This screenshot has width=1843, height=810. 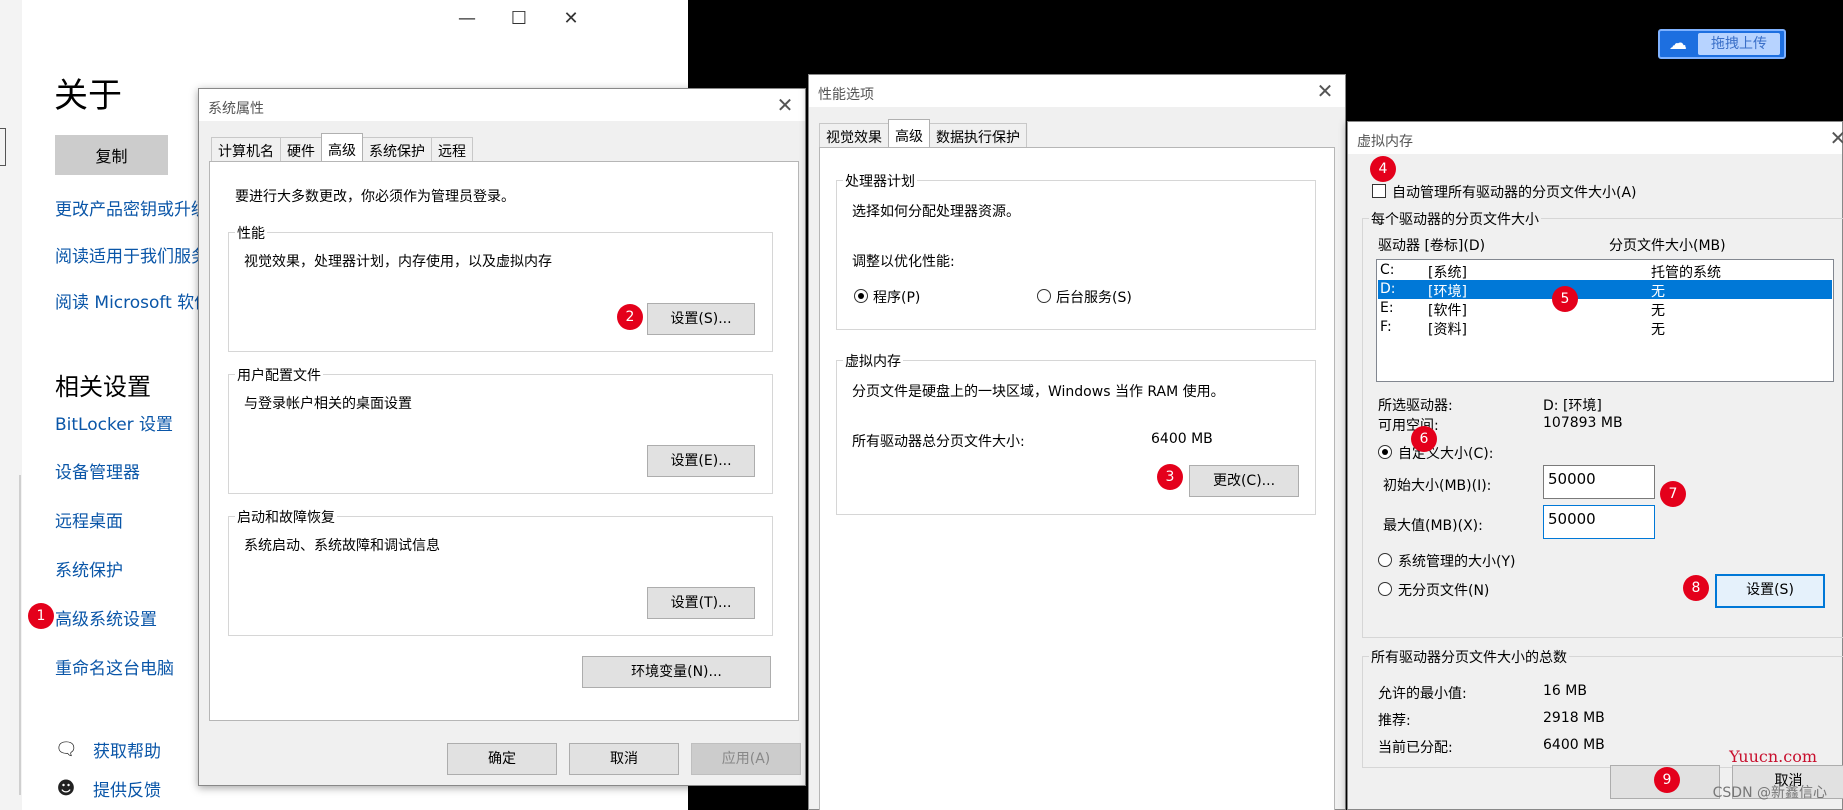 I want to click on tab-visual-effects: 视觉效果, so click(x=854, y=135).